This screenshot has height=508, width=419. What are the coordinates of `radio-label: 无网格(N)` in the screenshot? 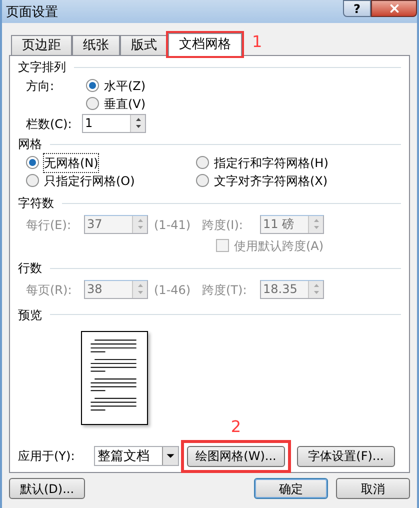 It's located at (71, 163).